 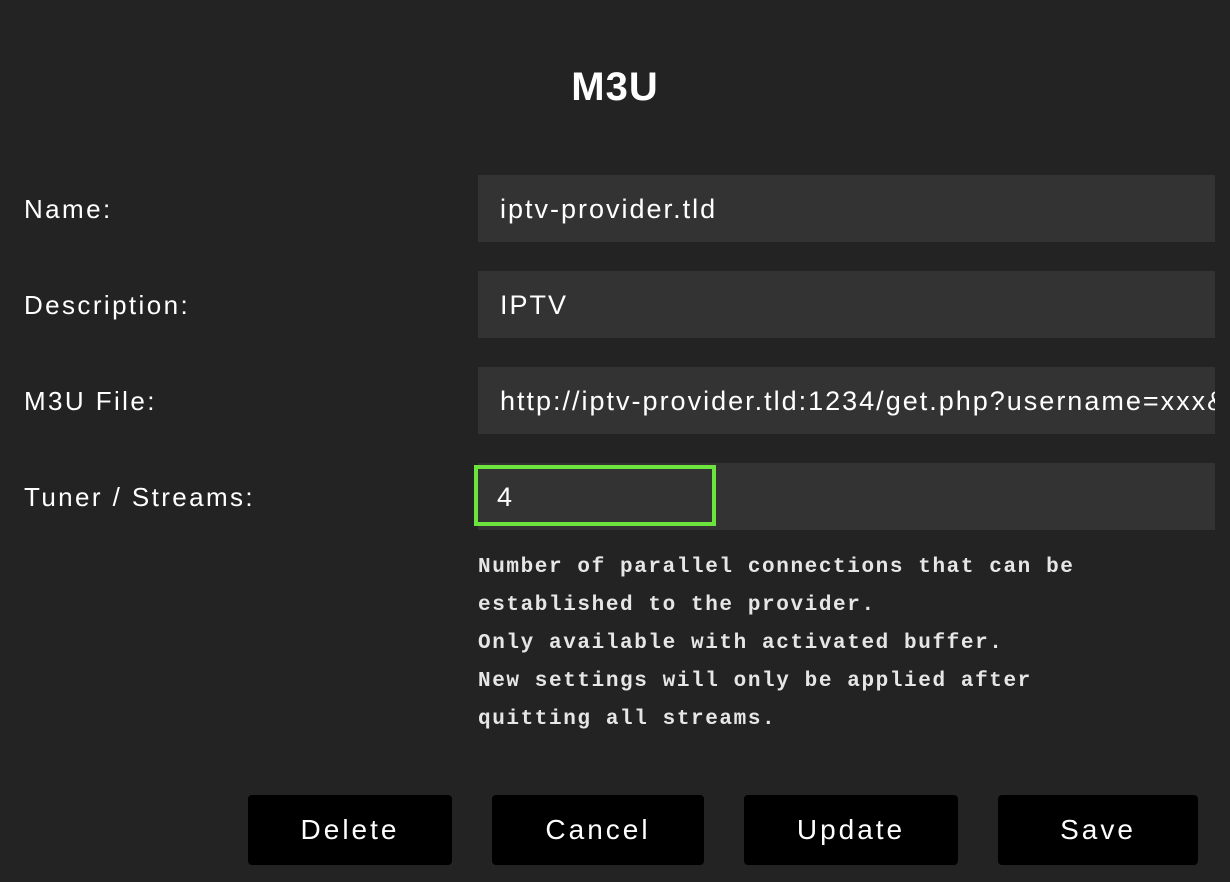 I want to click on hint-line: established to the provider., so click(x=677, y=605).